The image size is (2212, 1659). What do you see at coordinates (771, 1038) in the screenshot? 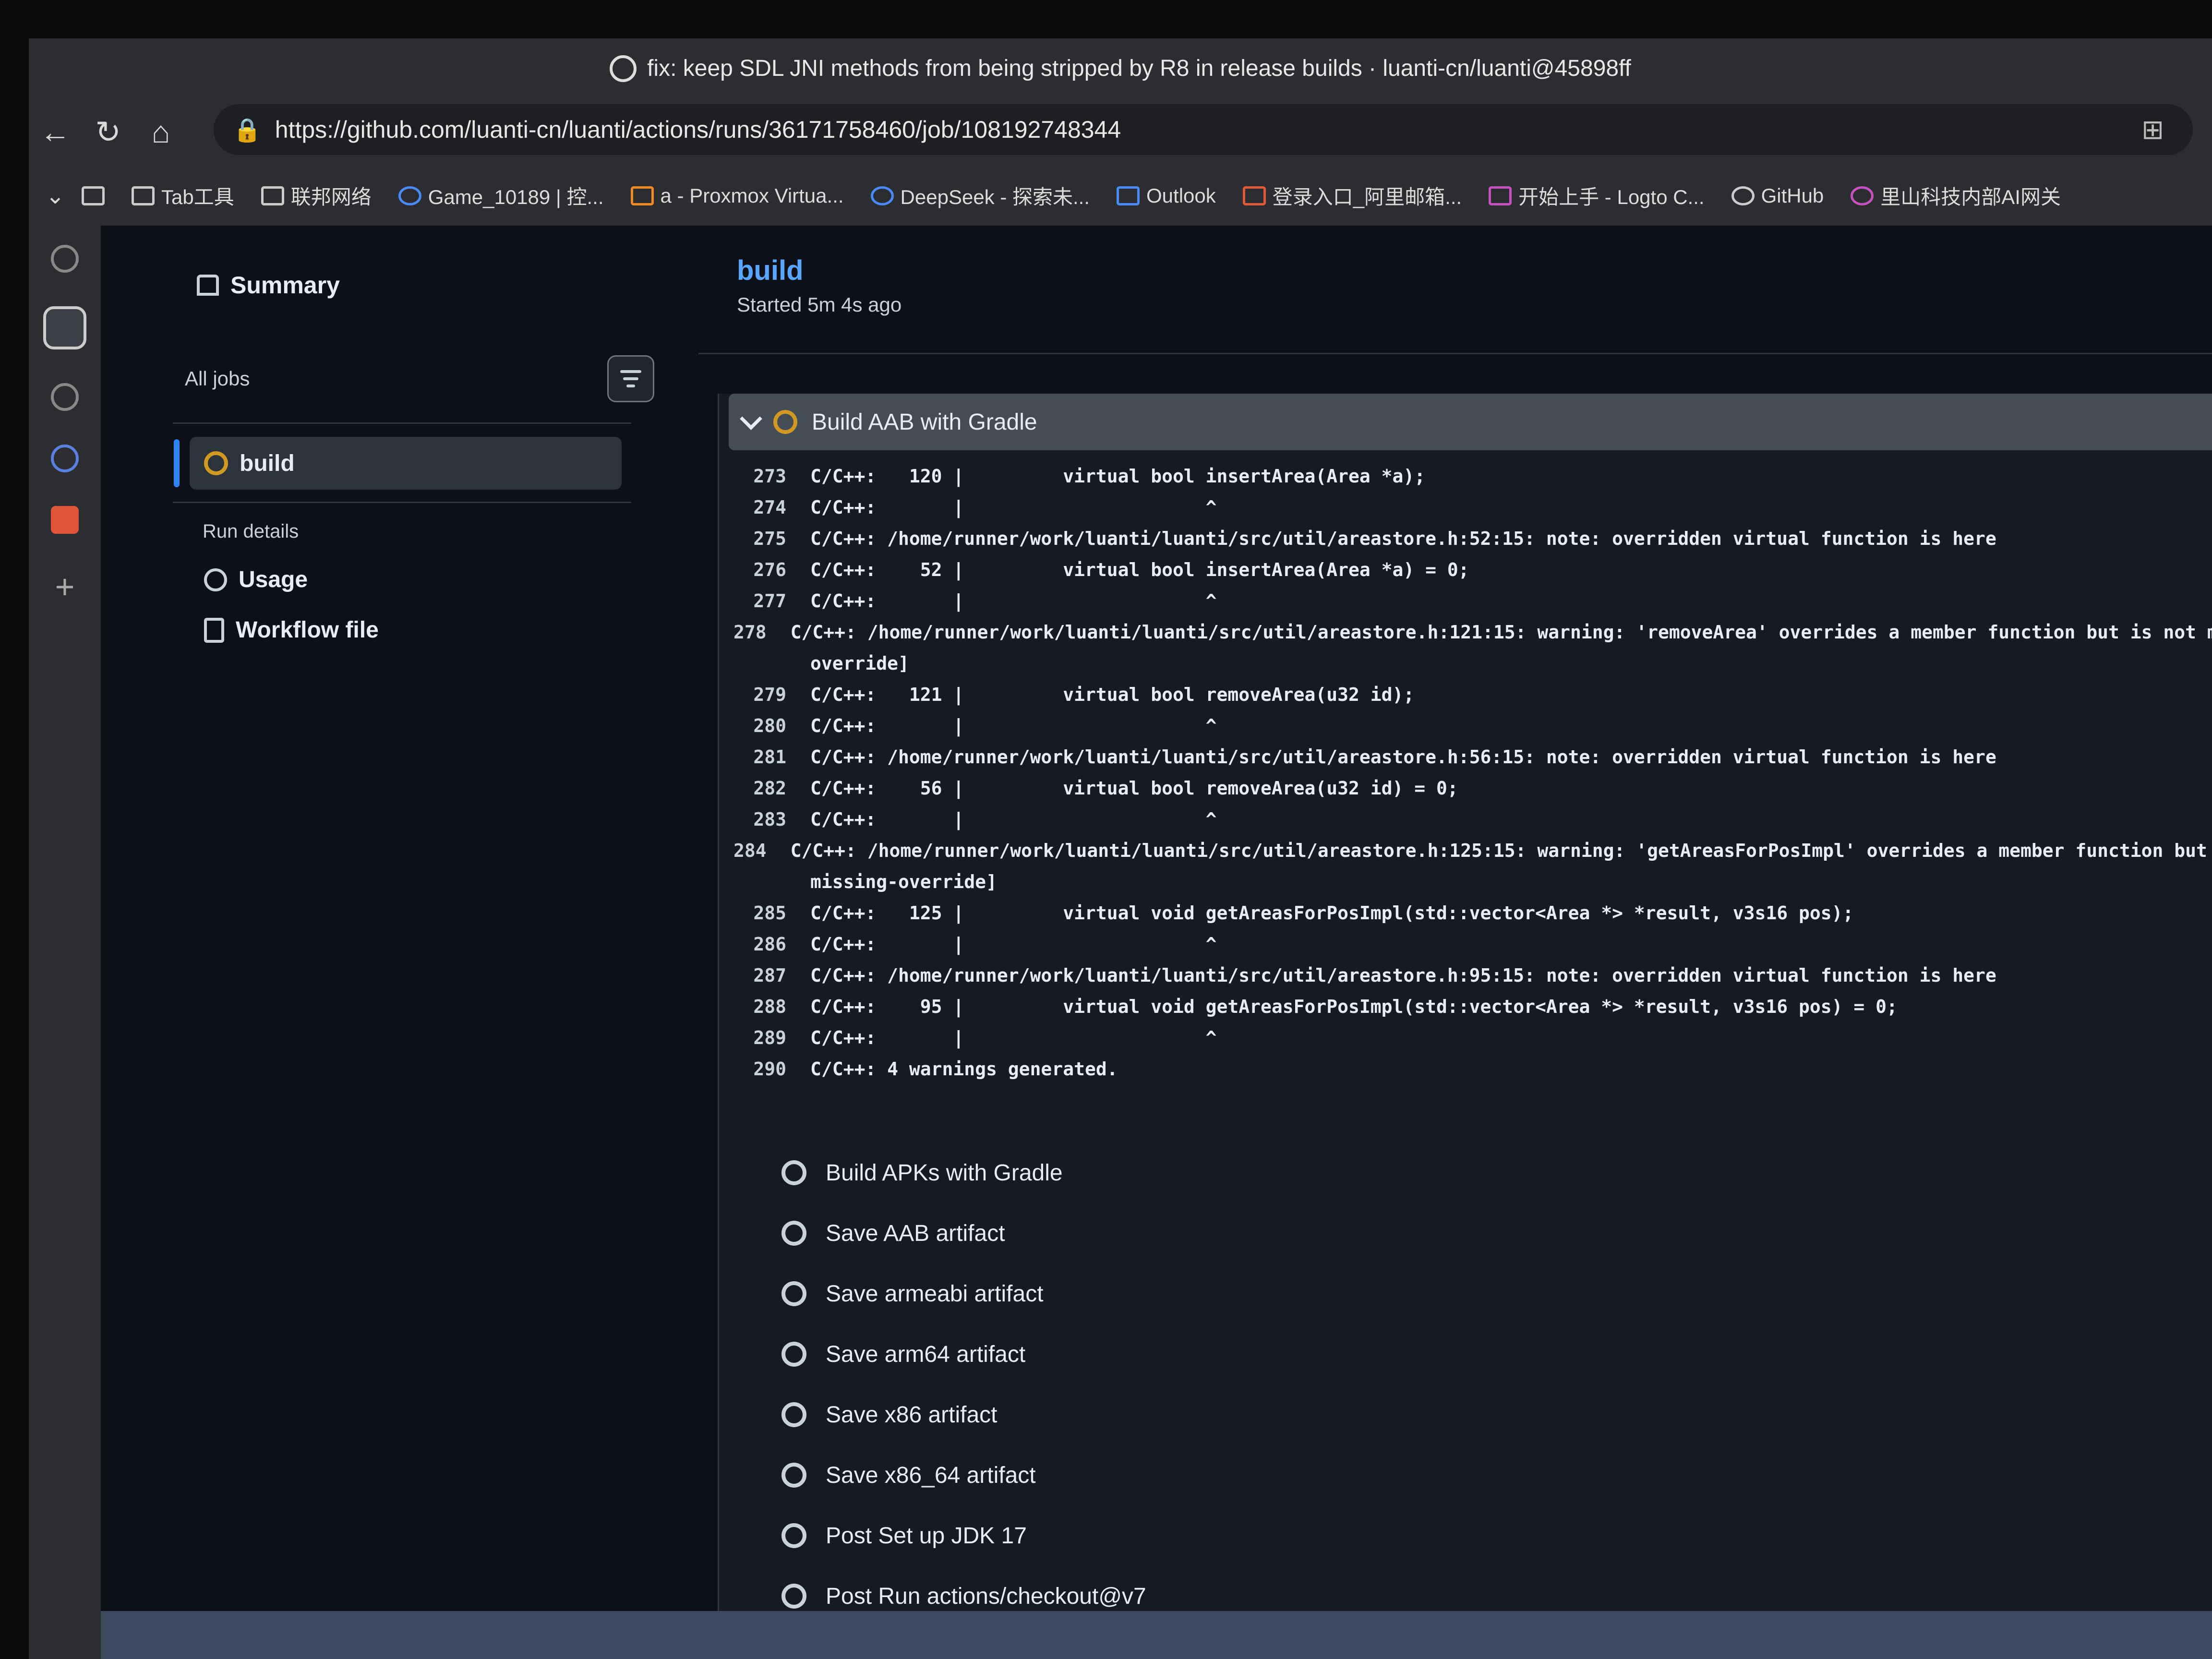
I see `line-number: 289` at bounding box center [771, 1038].